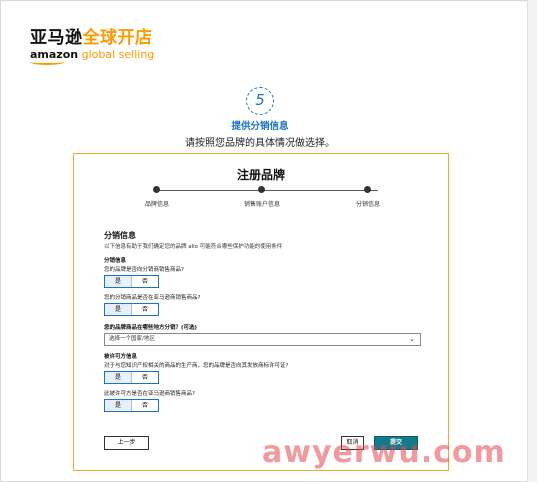 This screenshot has width=537, height=482. What do you see at coordinates (118, 405) in the screenshot?
I see `q5-yes-button: 是` at bounding box center [118, 405].